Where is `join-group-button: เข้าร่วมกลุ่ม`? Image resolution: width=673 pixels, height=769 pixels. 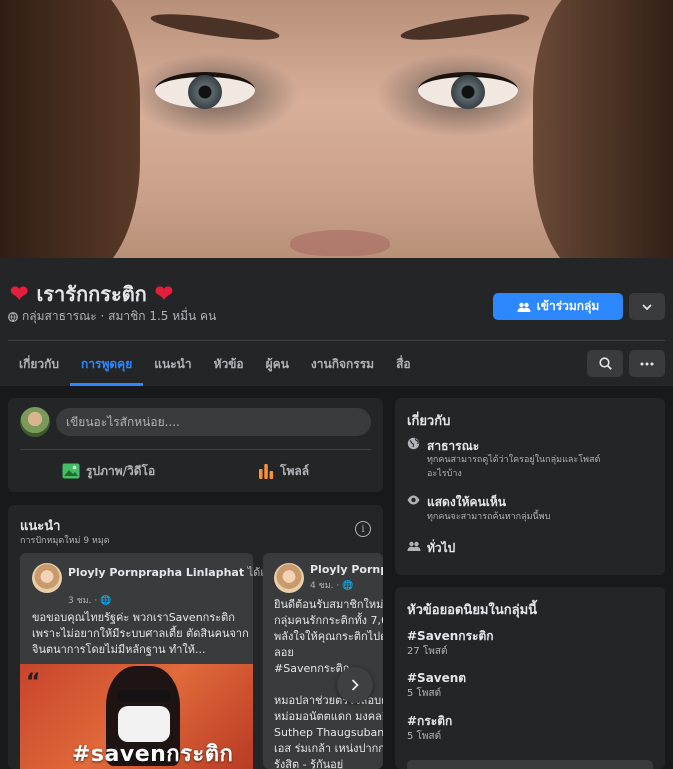
join-group-button: เข้าร่วมกลุ่ม is located at coordinates (558, 306).